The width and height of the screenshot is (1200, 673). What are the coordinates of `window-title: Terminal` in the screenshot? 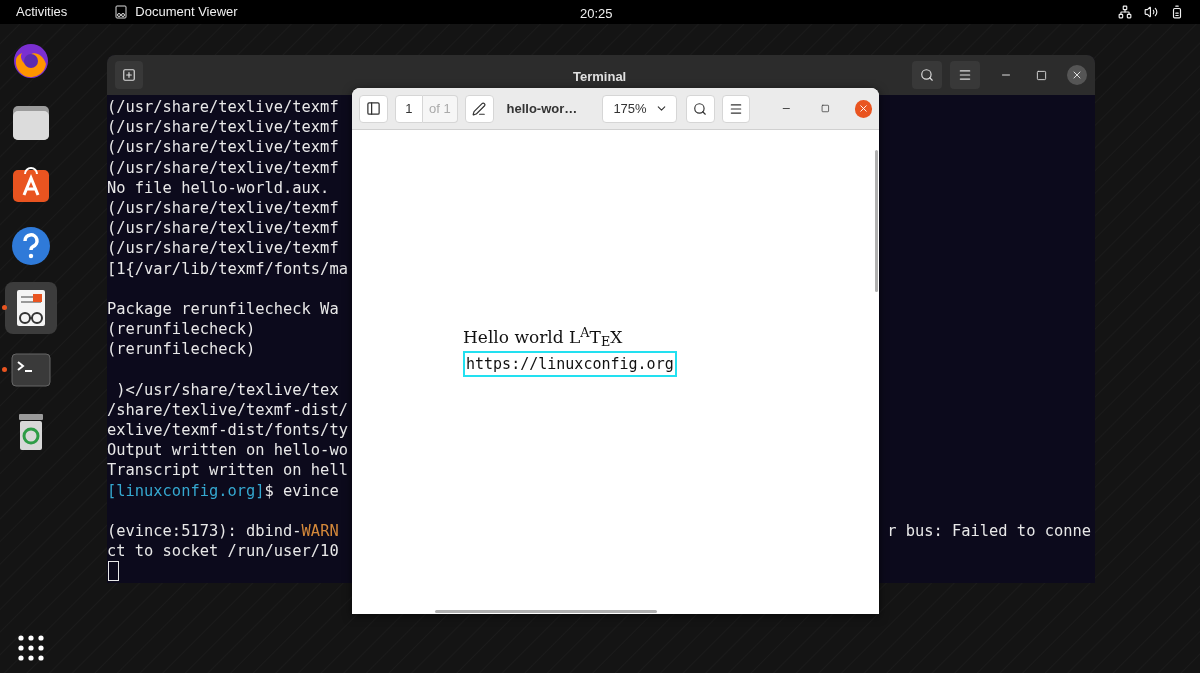 It's located at (600, 77).